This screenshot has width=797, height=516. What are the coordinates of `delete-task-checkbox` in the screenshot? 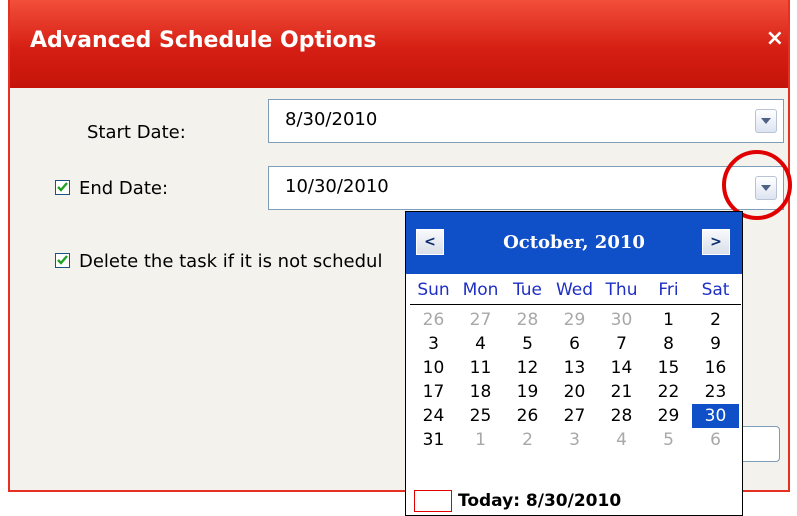 It's located at (62, 260).